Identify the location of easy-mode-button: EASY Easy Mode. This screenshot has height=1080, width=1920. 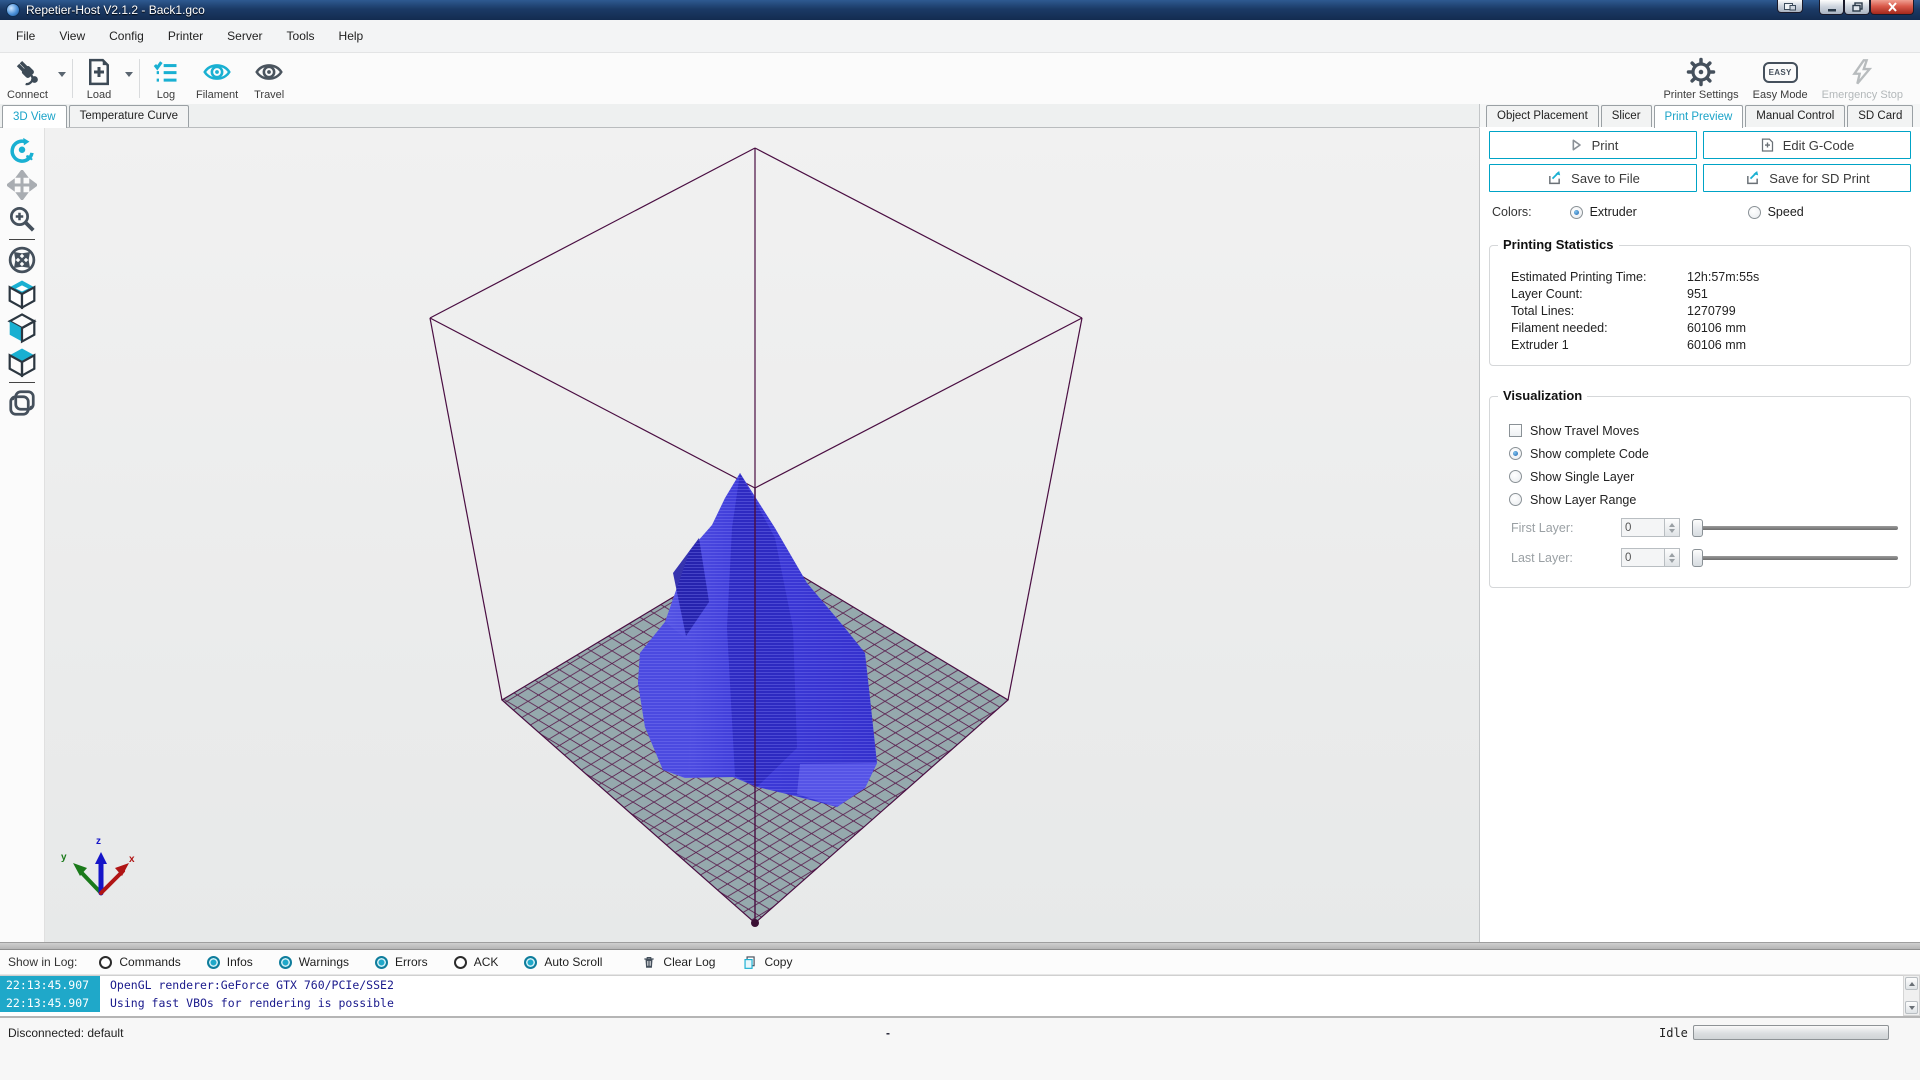
(1780, 78).